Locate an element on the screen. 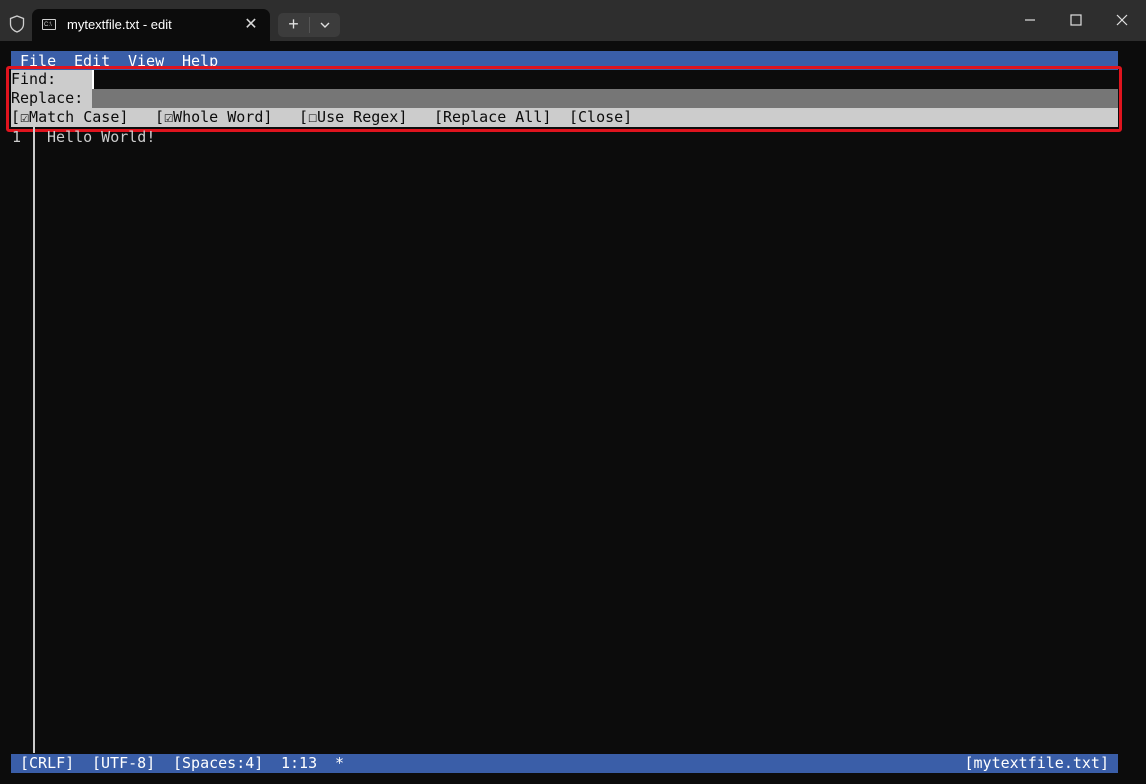 Image resolution: width=1146 pixels, height=784 pixels. replace-all-button: [Replace All] is located at coordinates (492, 117).